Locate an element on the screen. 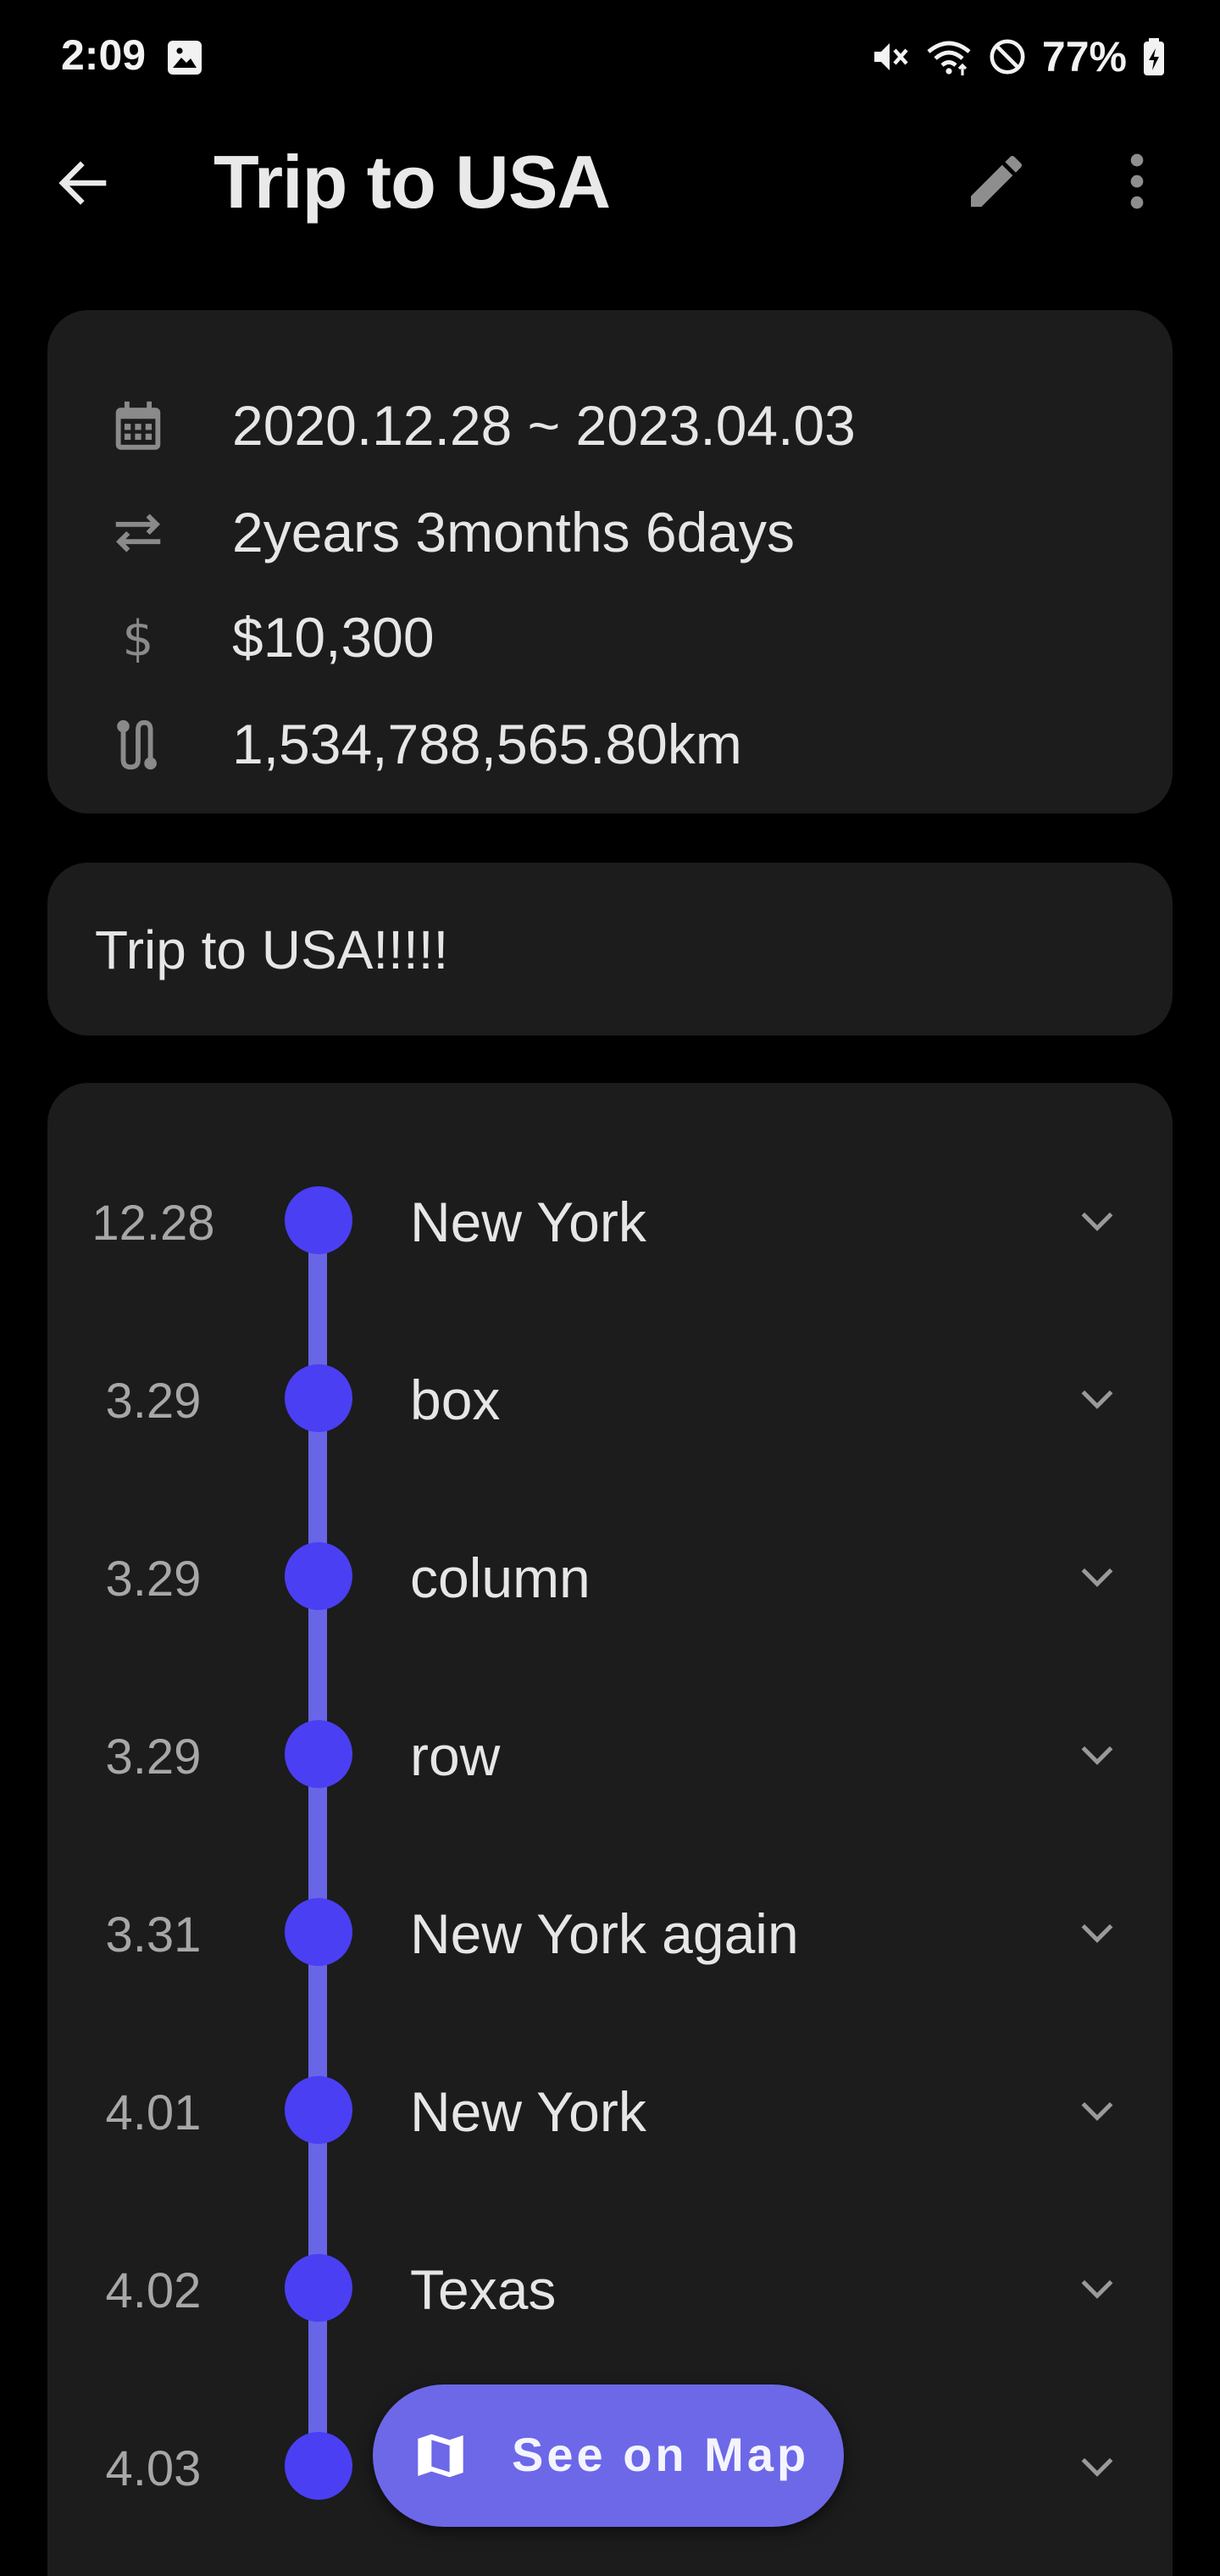 Image resolution: width=1220 pixels, height=2576 pixels. wifi-icon is located at coordinates (949, 58).